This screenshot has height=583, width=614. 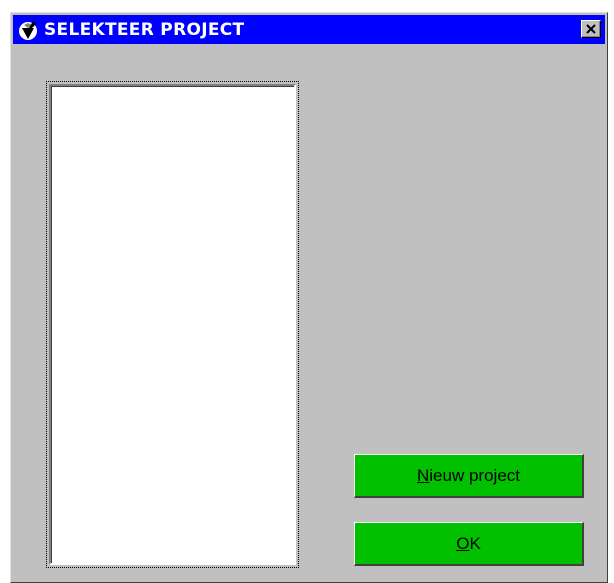 I want to click on new-project-label: ieuw project, so click(x=474, y=475).